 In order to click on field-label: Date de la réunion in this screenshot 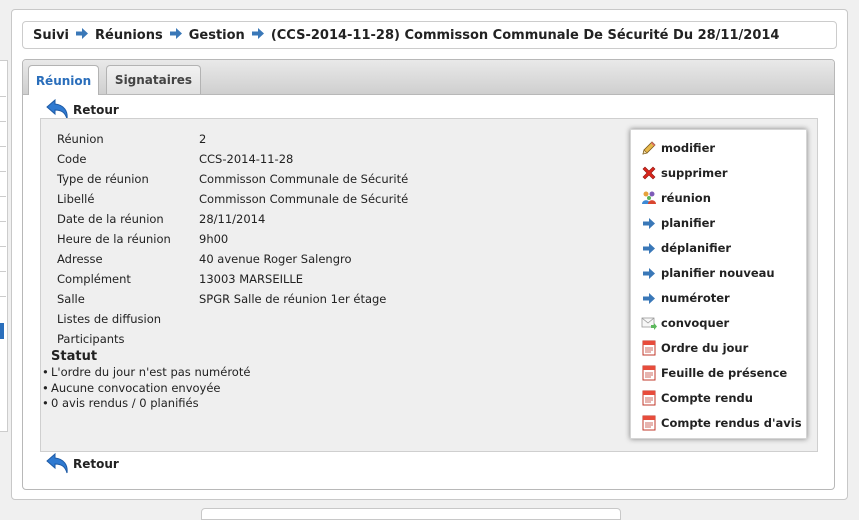, I will do `click(110, 219)`.